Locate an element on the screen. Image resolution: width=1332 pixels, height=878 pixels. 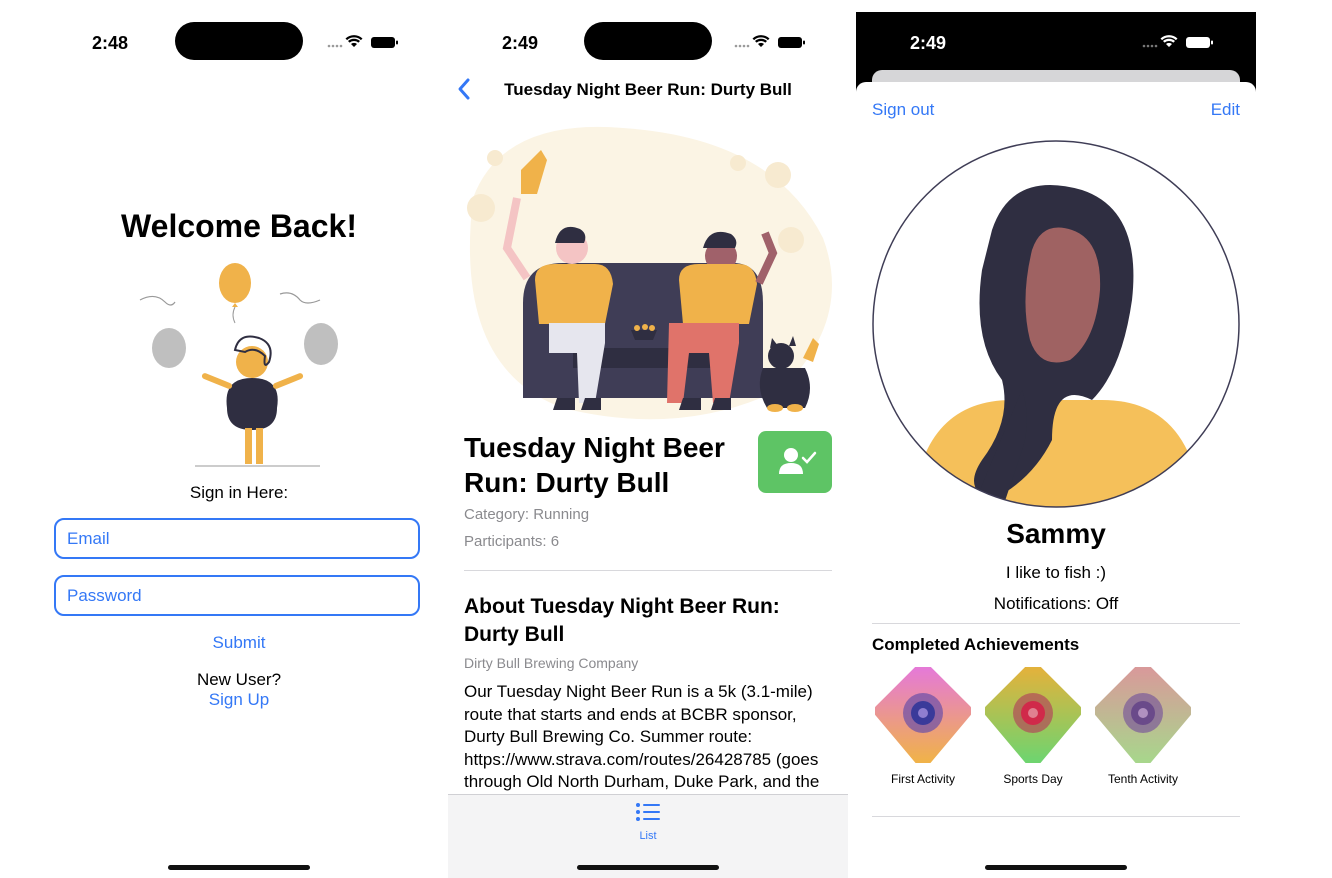
achievement-label: Sports Day is located at coordinates (1033, 779).